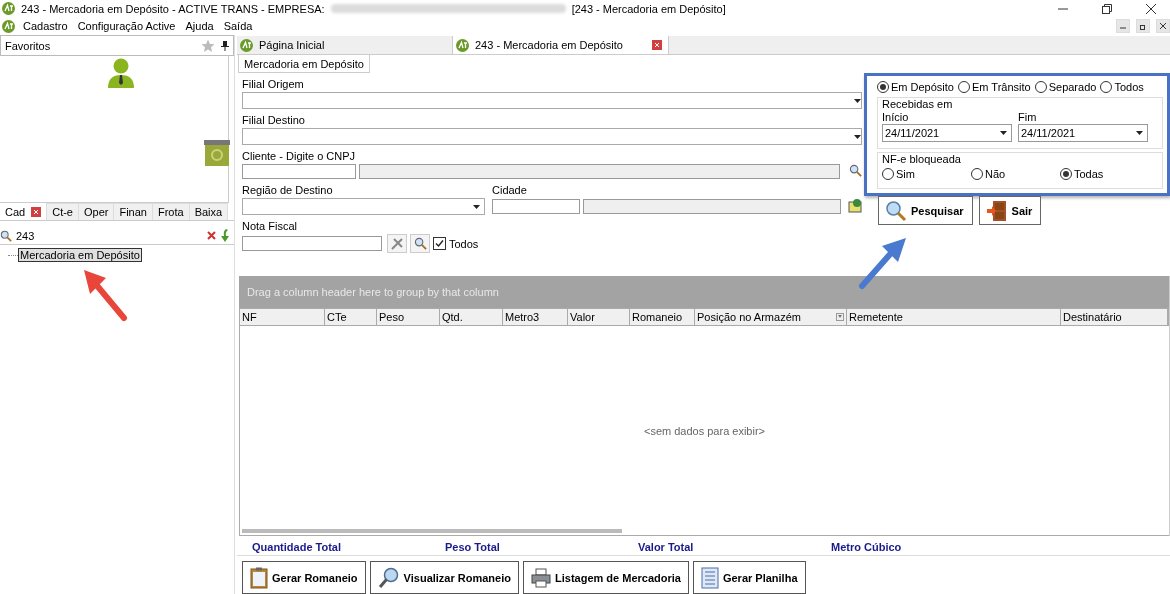 The width and height of the screenshot is (1170, 594). I want to click on document-tab: Página Inicial, so click(345, 45).